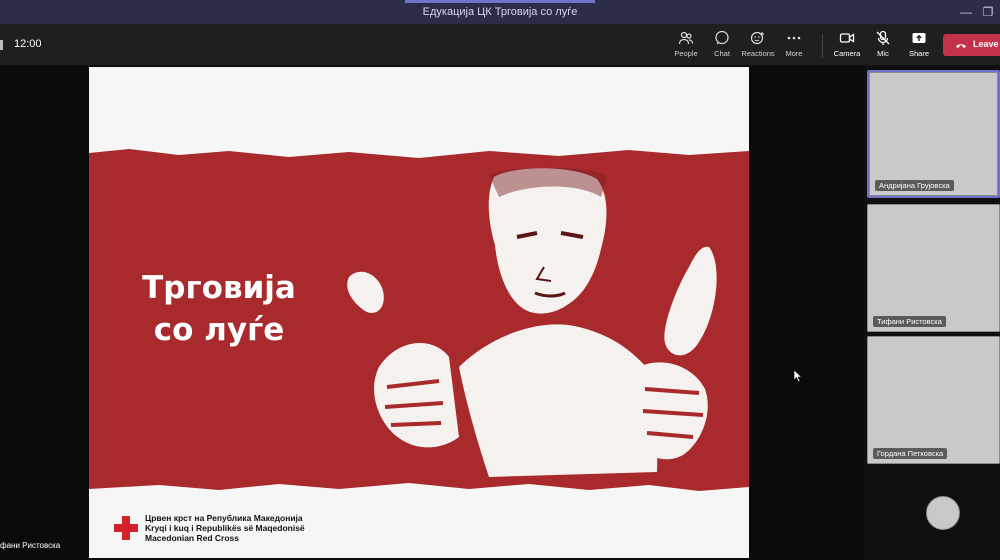 The width and height of the screenshot is (1000, 560). I want to click on camera-button: Camera, so click(847, 46).